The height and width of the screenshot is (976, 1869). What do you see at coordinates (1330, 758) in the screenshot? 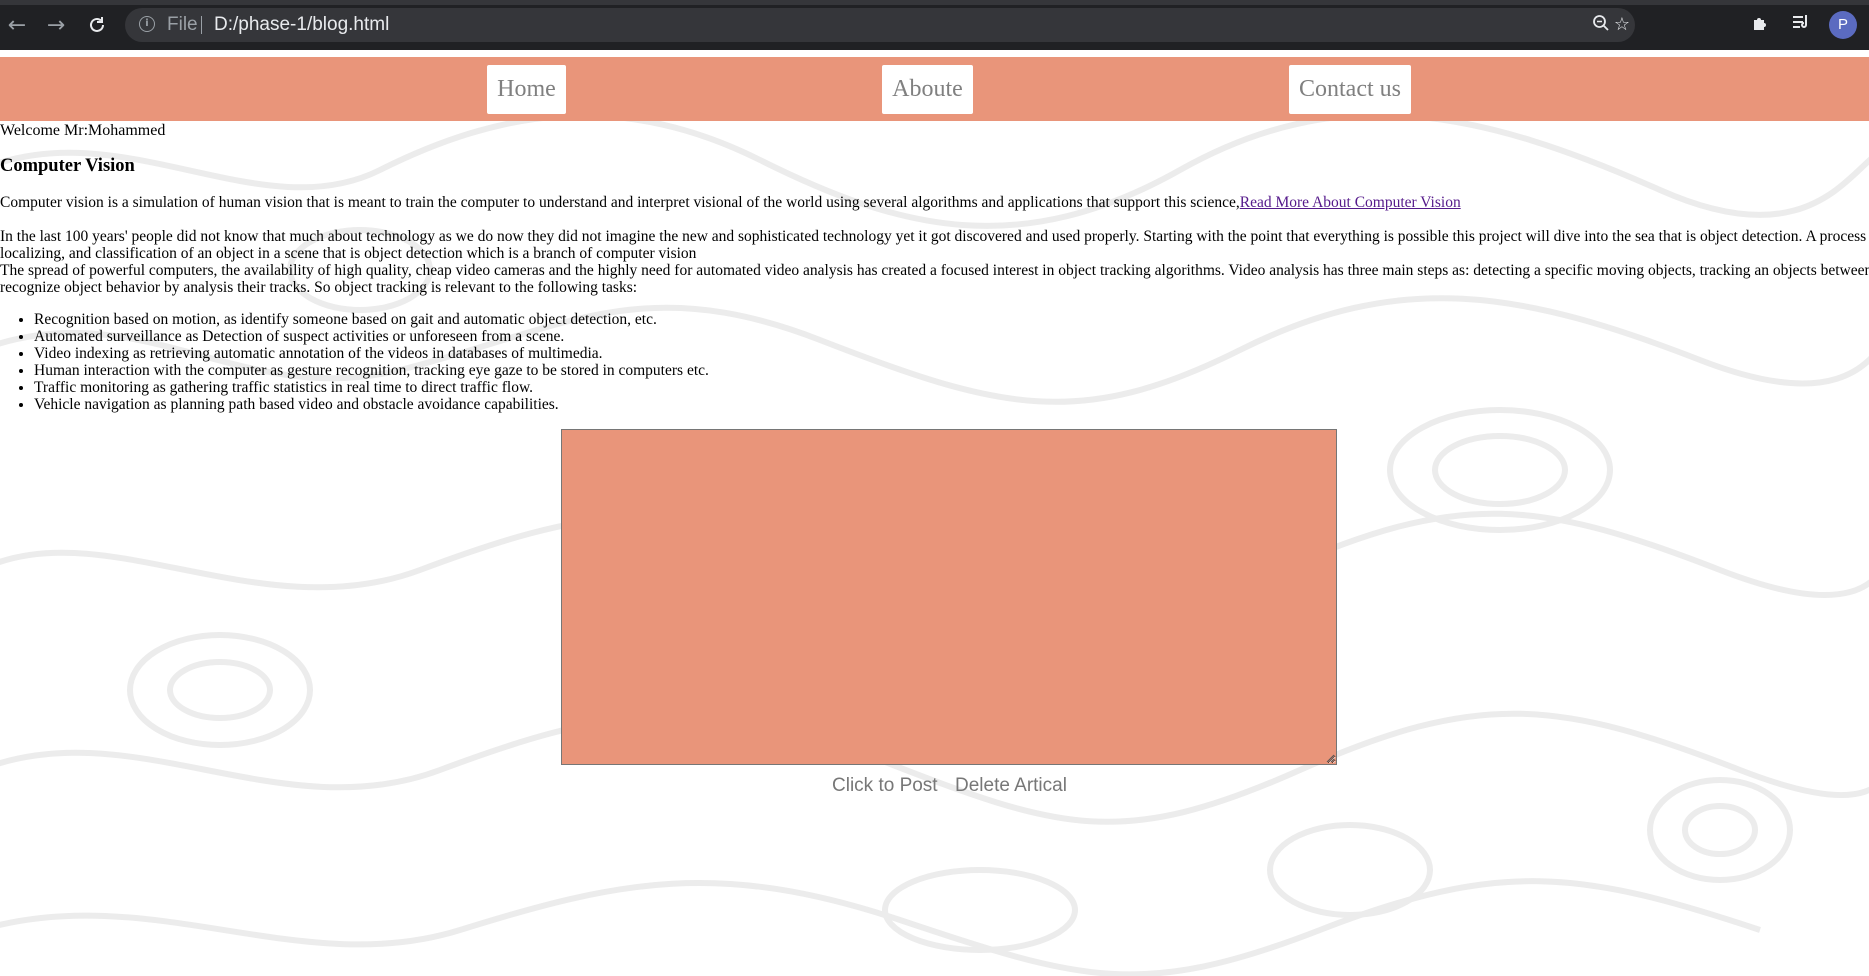
I see `resize-grip-icon` at bounding box center [1330, 758].